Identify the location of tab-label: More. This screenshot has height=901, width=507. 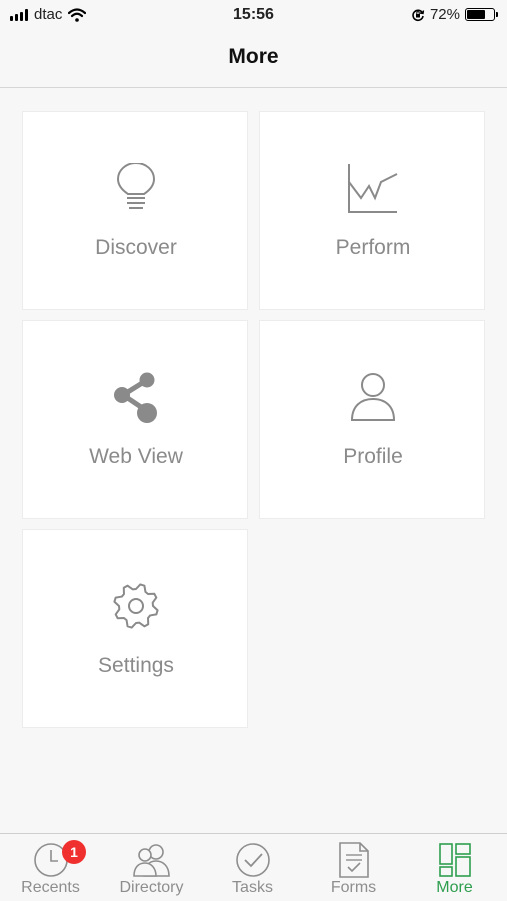
(454, 887).